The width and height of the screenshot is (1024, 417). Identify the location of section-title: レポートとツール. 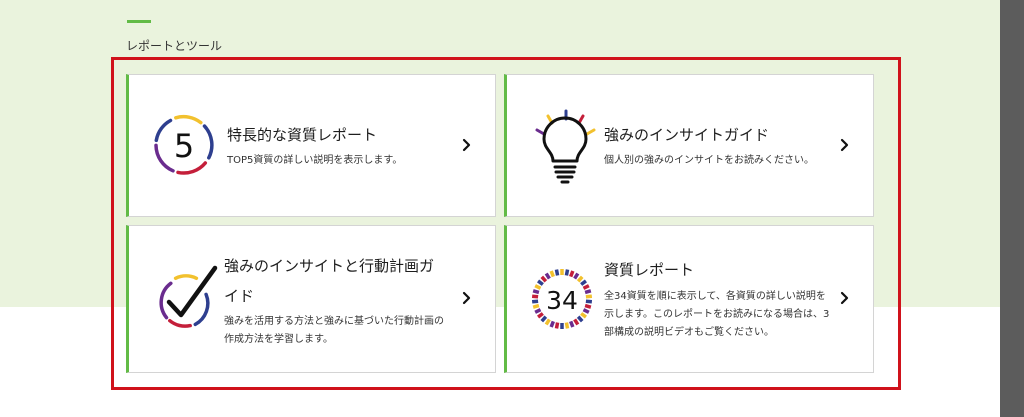
(174, 46).